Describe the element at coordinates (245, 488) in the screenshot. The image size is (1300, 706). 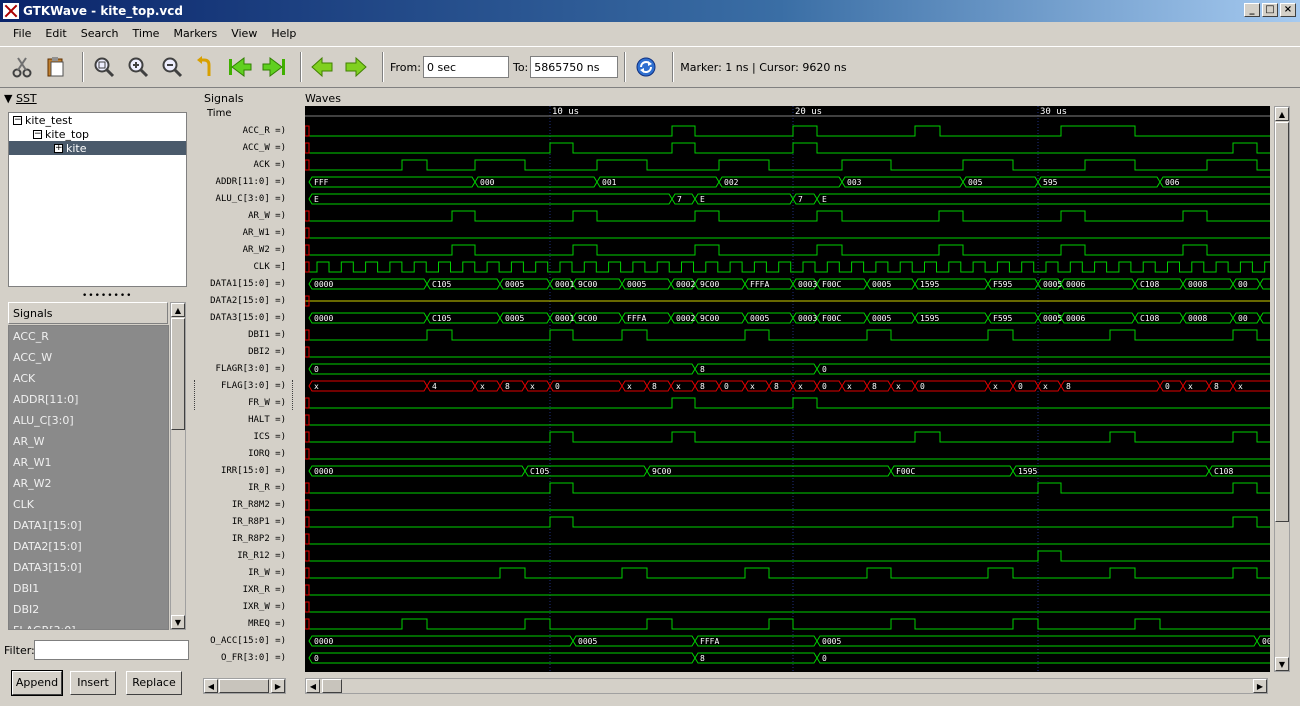
I see `signal-name-row: IR_R =)` at that location.